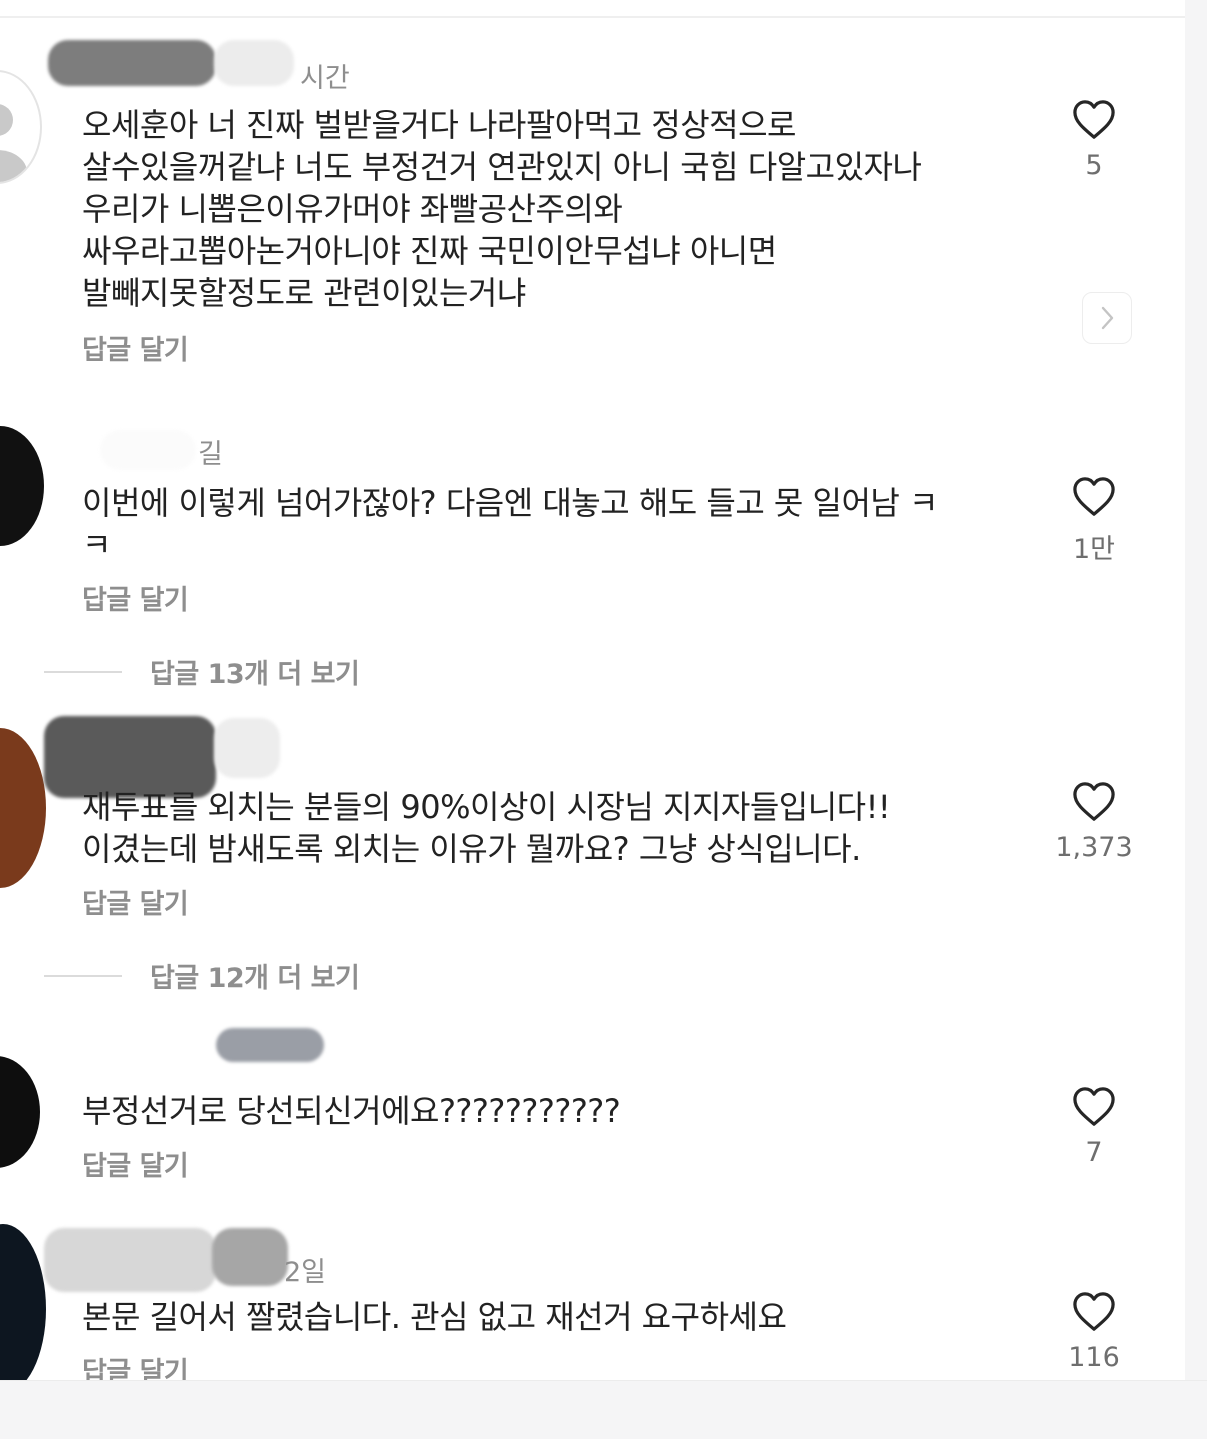  I want to click on like-count: 7, so click(1094, 1152).